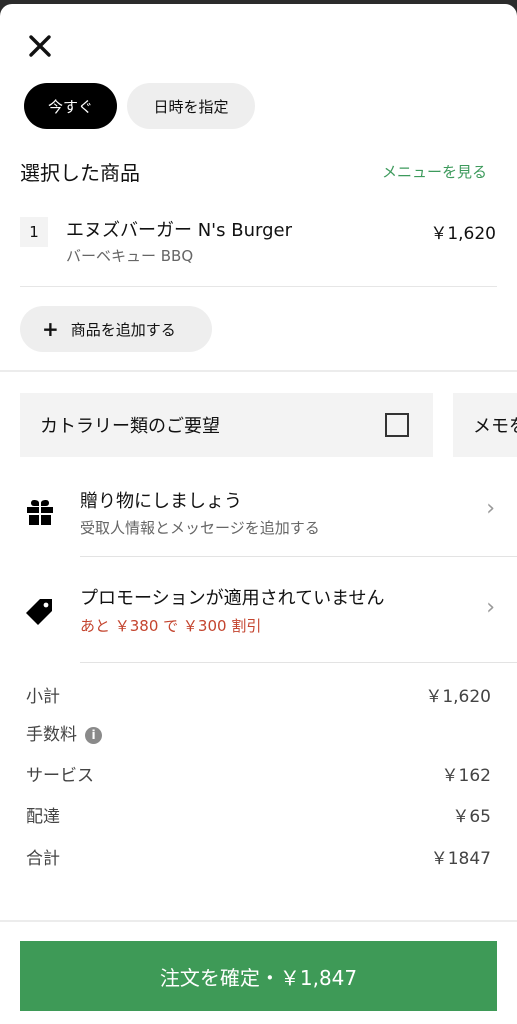  Describe the element at coordinates (40, 46) in the screenshot. I see `close-icon` at that location.